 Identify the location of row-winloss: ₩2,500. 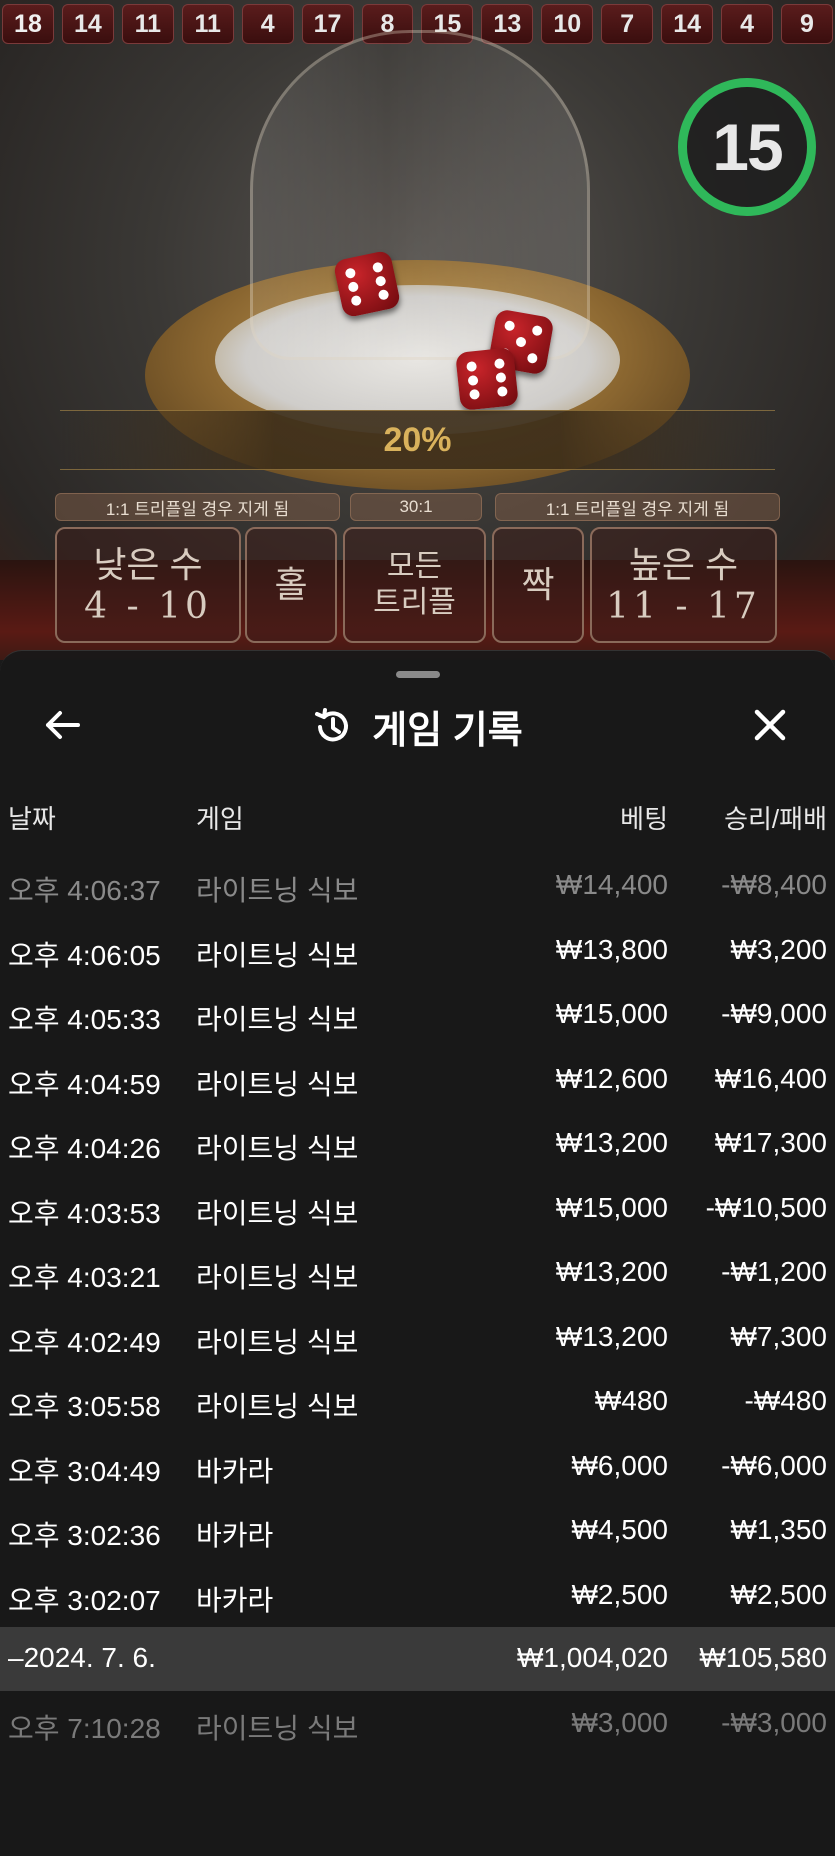
(779, 1594).